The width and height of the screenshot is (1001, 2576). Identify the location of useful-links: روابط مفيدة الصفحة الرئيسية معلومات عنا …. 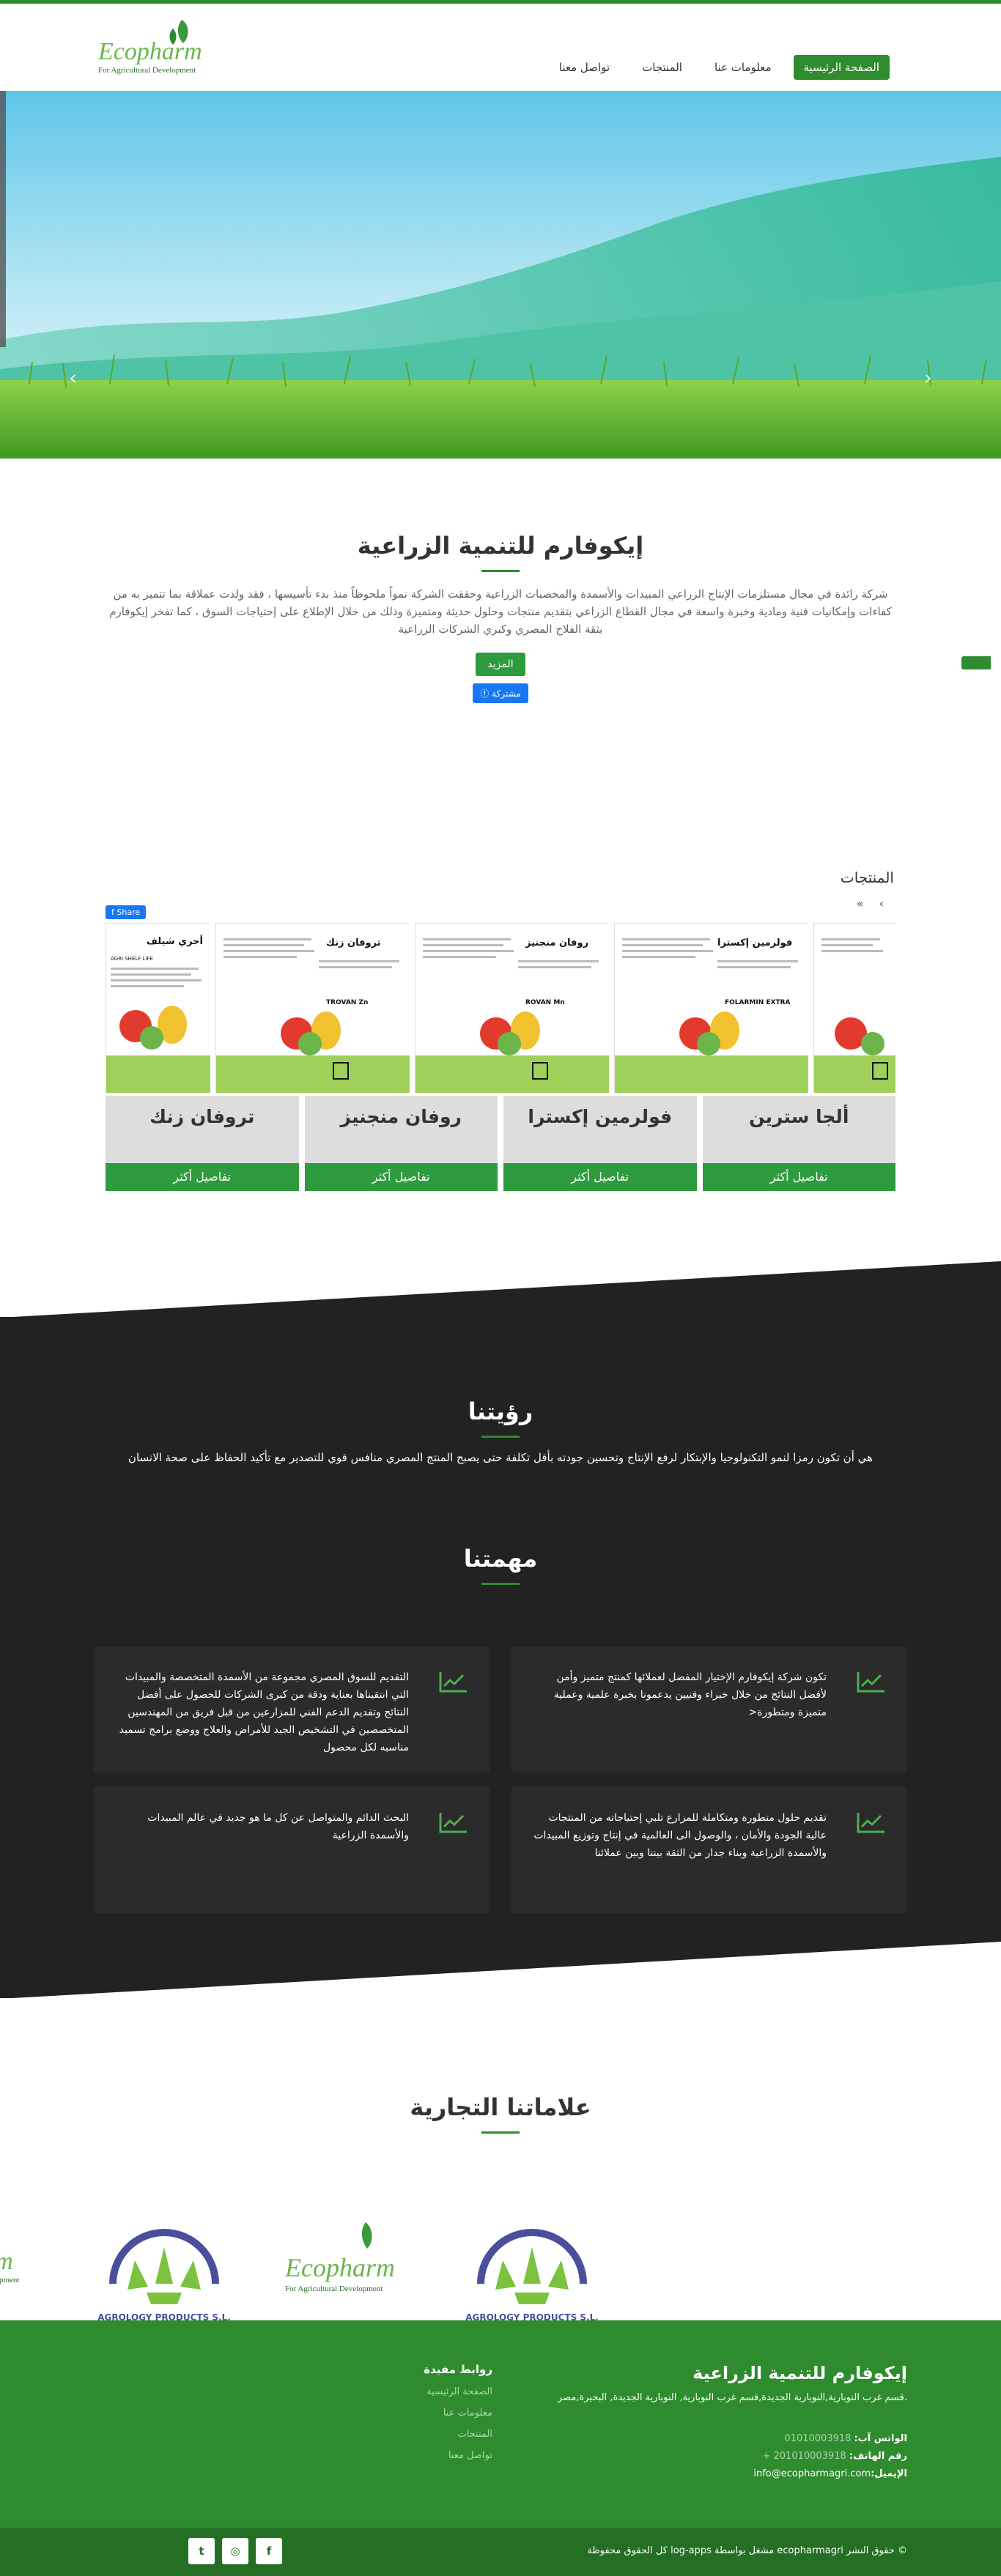
(447, 2412).